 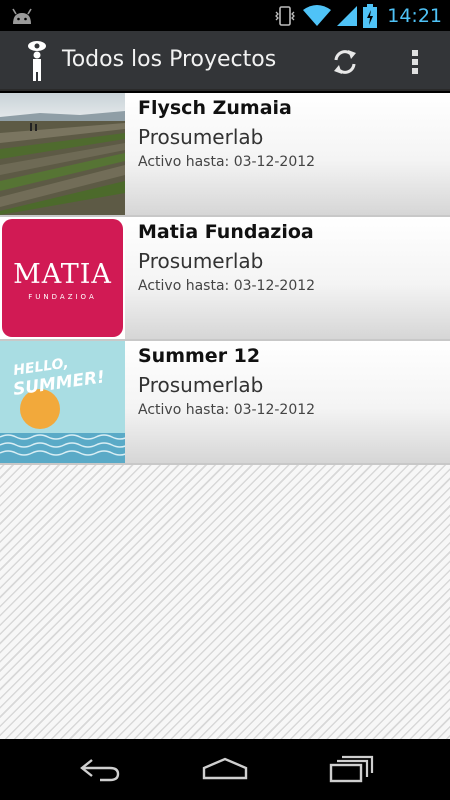 I want to click on refresh-icon, so click(x=345, y=62).